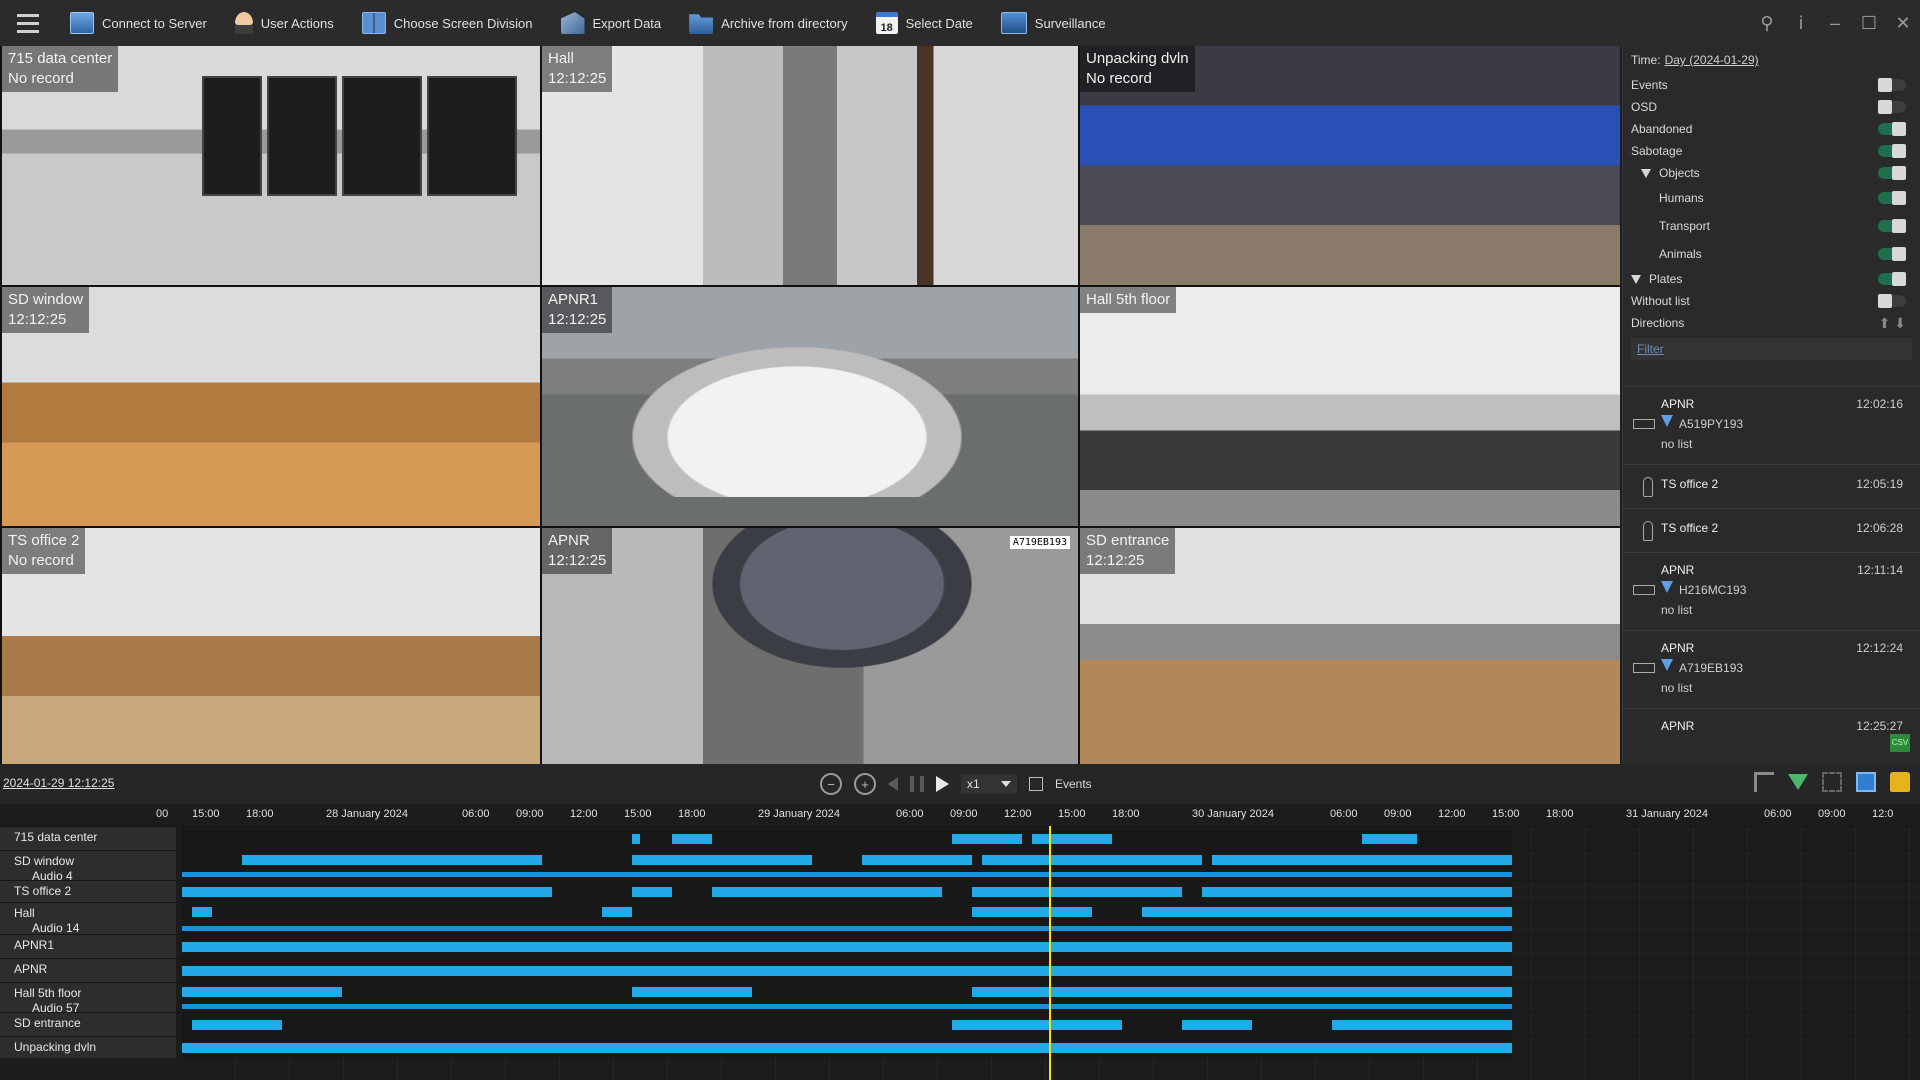  What do you see at coordinates (271, 648) in the screenshot?
I see `camera-tile-ts-office-2: TS office 2 No record` at bounding box center [271, 648].